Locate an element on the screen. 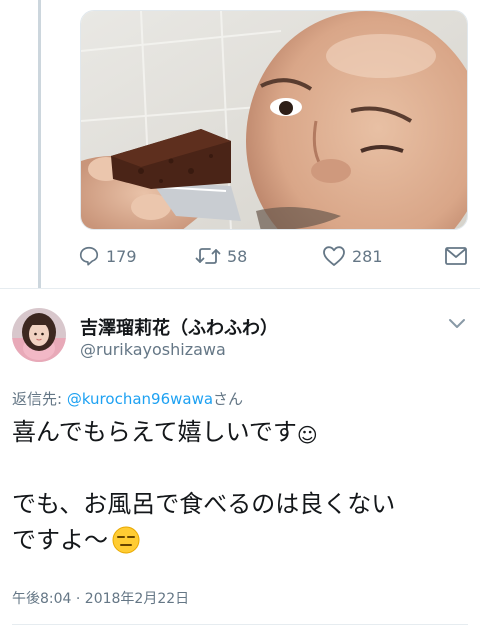 Image resolution: width=480 pixels, height=630 pixels. tweet-action-bar: 179 58 281 is located at coordinates (274, 256).